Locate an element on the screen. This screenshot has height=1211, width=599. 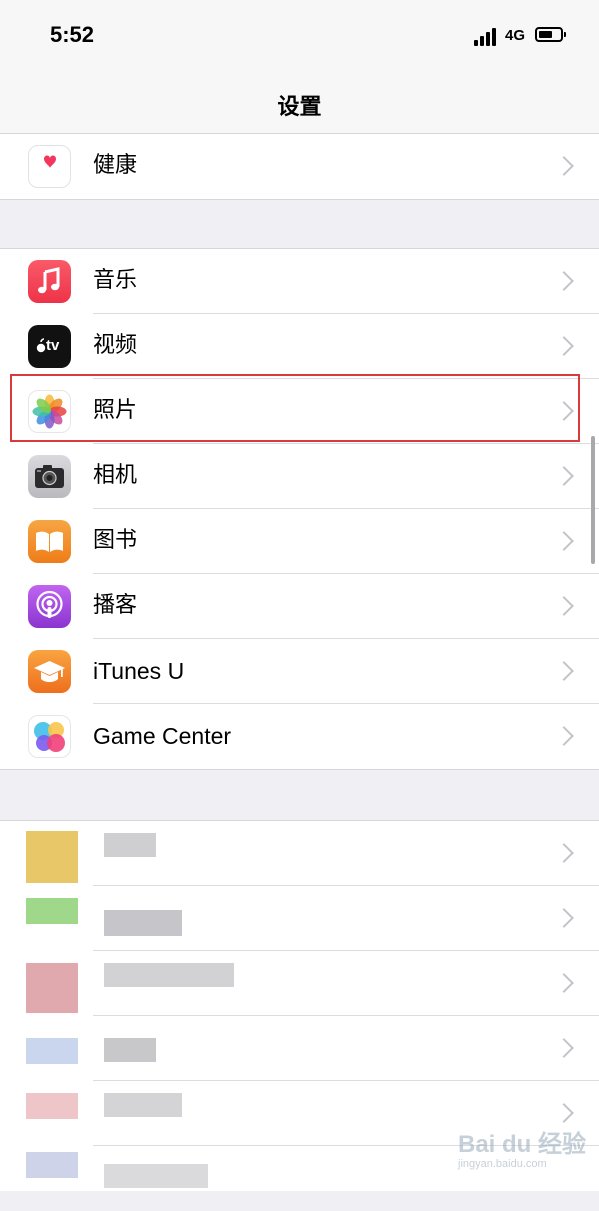
page-title: 设置 is located at coordinates (299, 107).